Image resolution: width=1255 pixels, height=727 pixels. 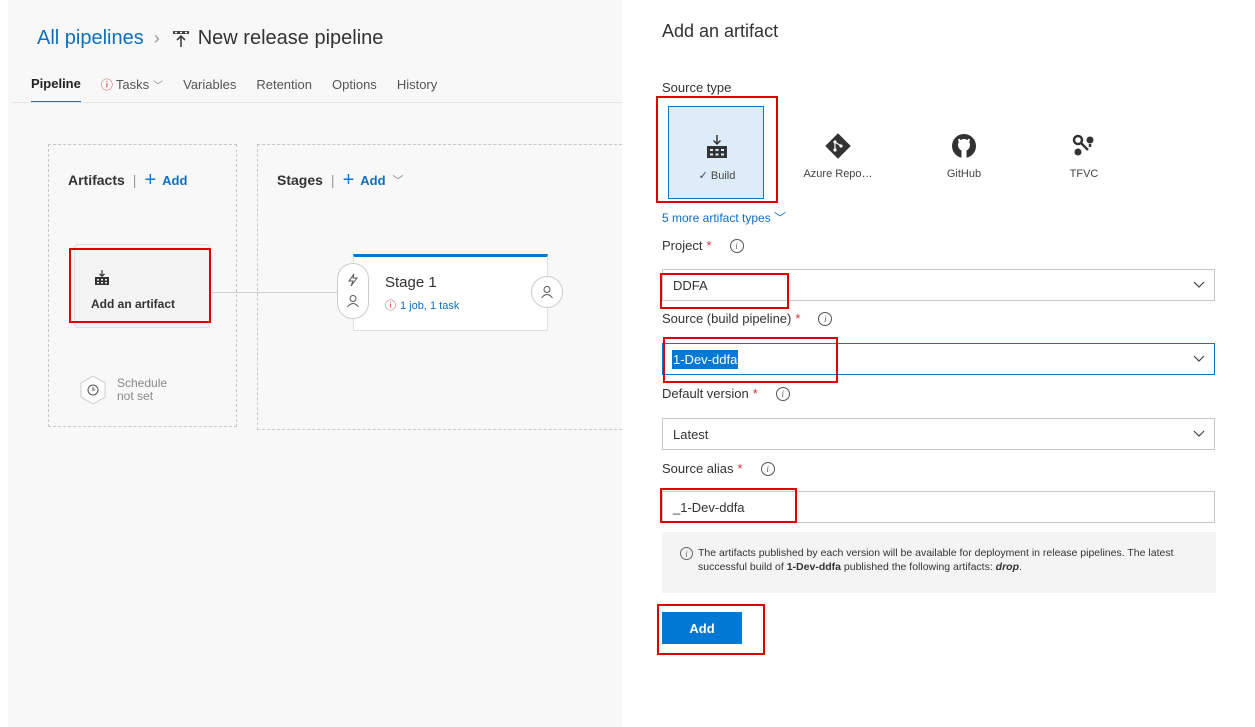 I want to click on source-type-tfvc-label: TFVC, so click(x=1084, y=174).